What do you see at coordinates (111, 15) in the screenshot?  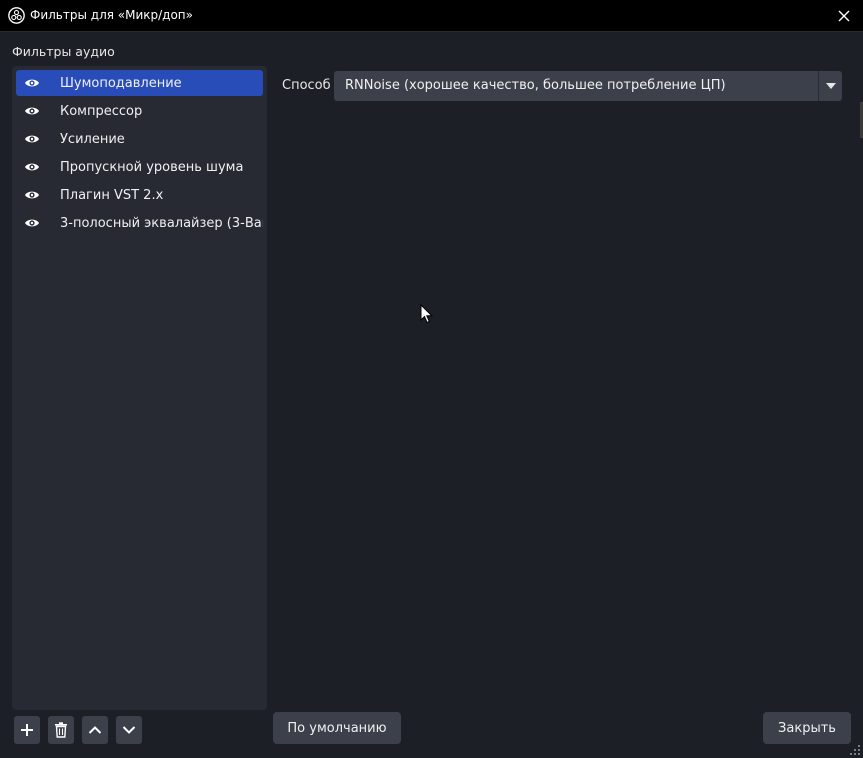 I see `window-title: Фильтры для «Микр/доп»` at bounding box center [111, 15].